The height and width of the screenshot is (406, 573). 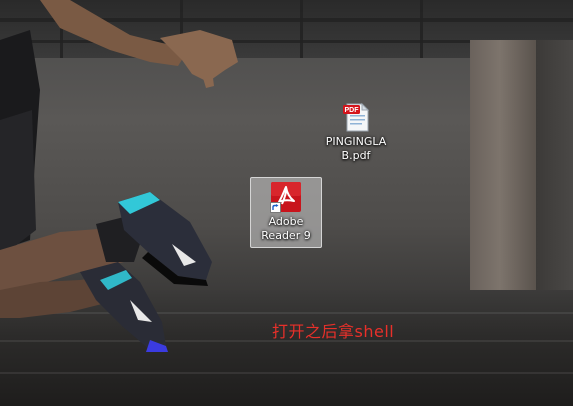 I want to click on desktop-icon-pdf-file: PDF PINGINGLA B.pdf, so click(x=356, y=132).